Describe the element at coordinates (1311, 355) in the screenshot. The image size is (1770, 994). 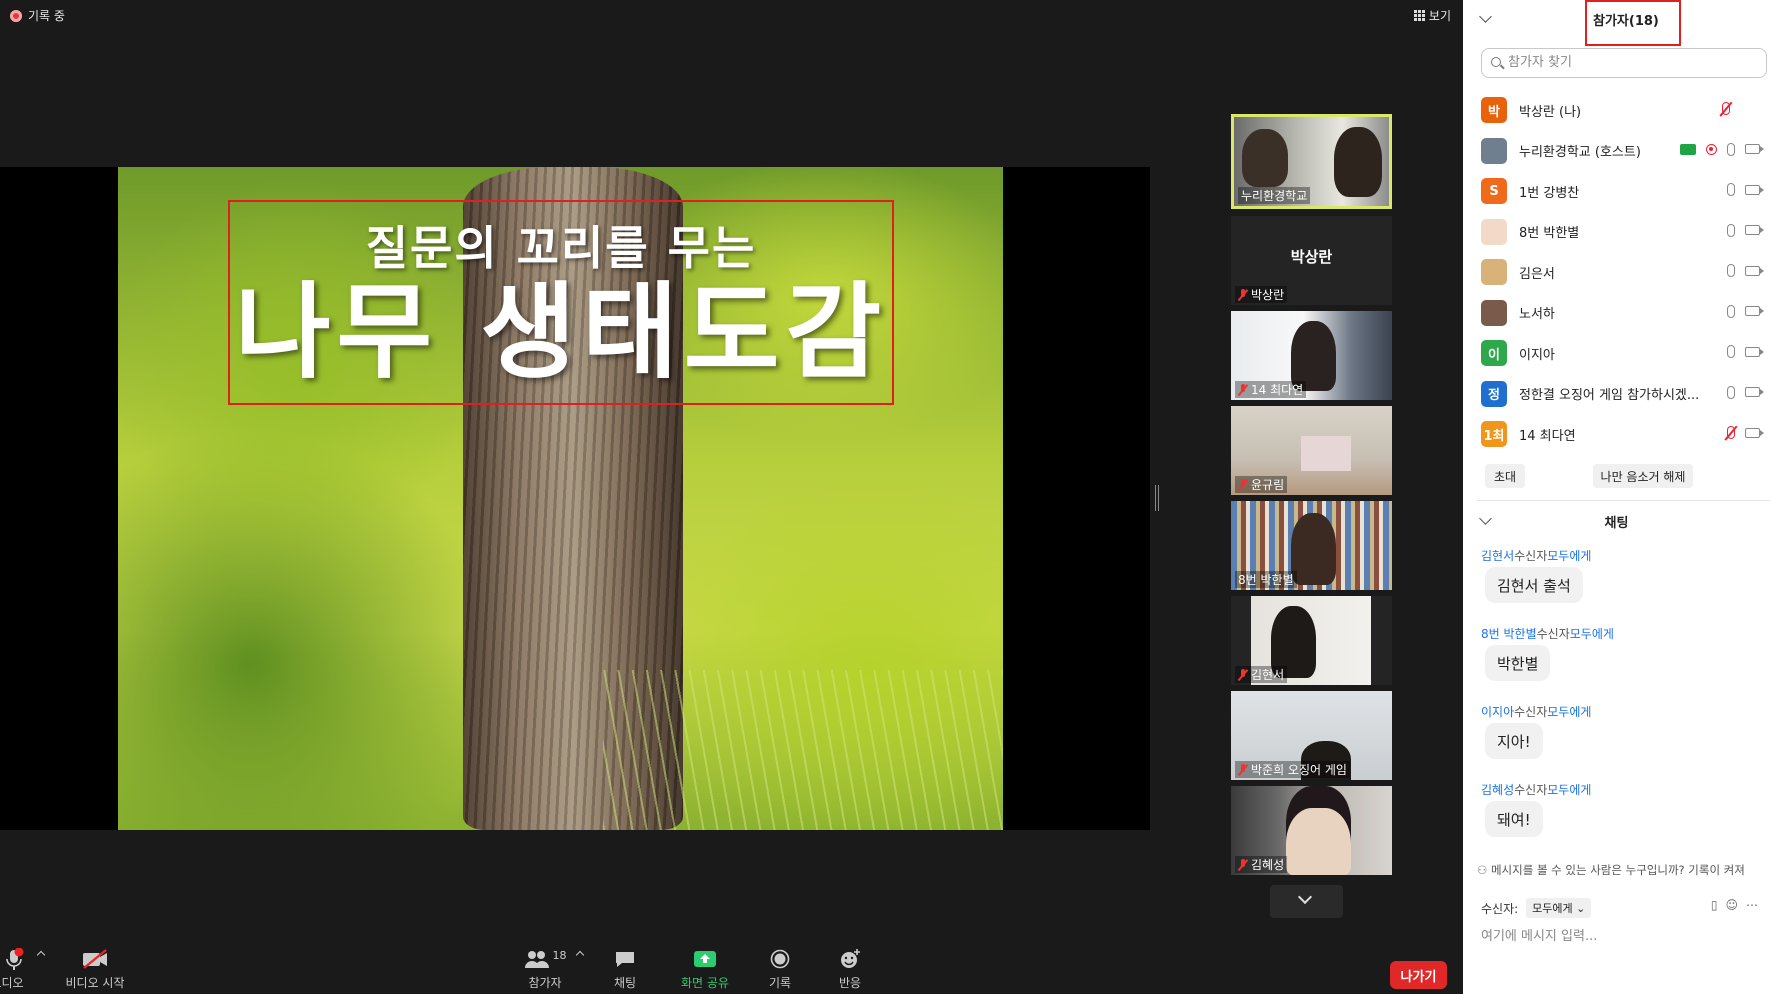
I see `video-tile: 14 최다연` at that location.